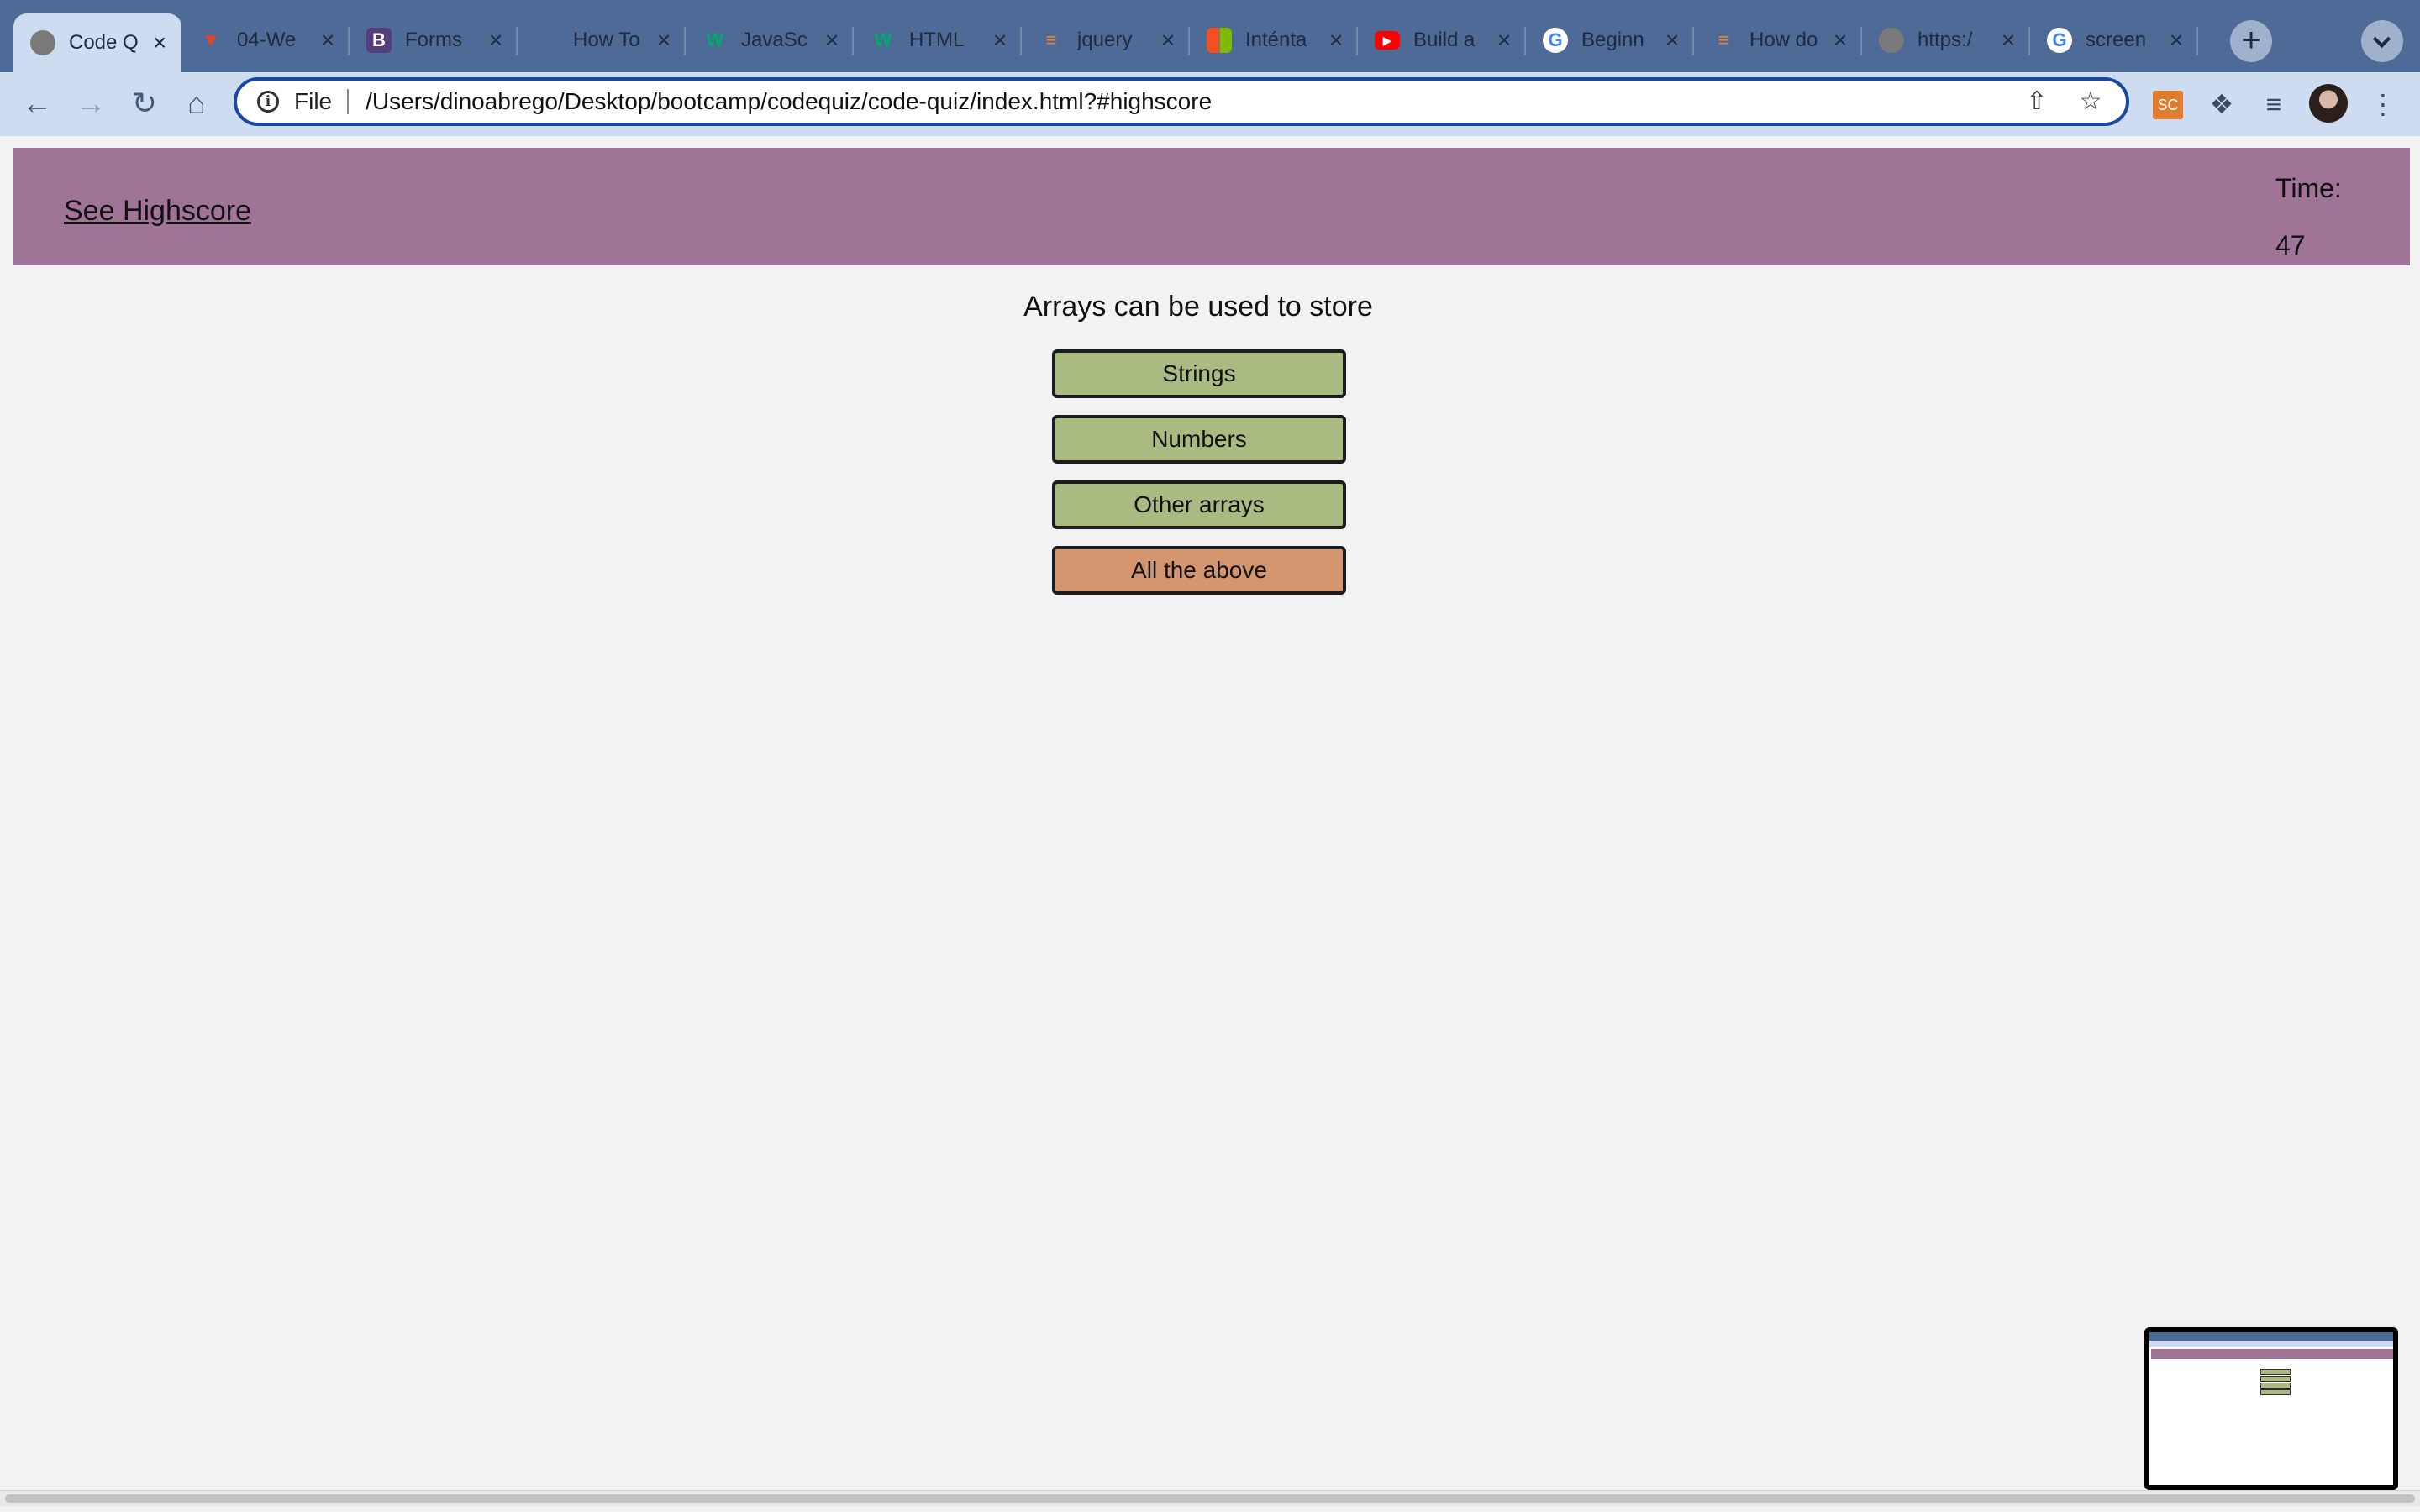 This screenshot has height=1512, width=2420. Describe the element at coordinates (1211, 206) in the screenshot. I see `quiz-header: See Highscore Time: 47` at that location.